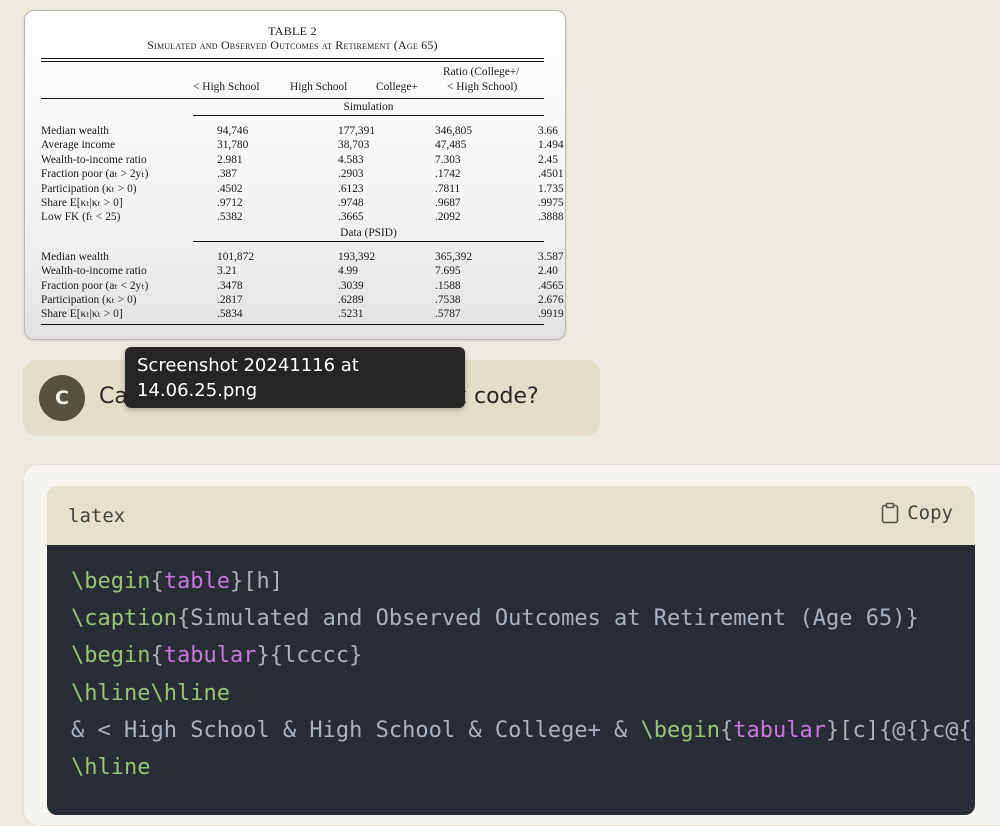 The height and width of the screenshot is (826, 1000). What do you see at coordinates (548, 271) in the screenshot?
I see `table-cell: 2.40` at bounding box center [548, 271].